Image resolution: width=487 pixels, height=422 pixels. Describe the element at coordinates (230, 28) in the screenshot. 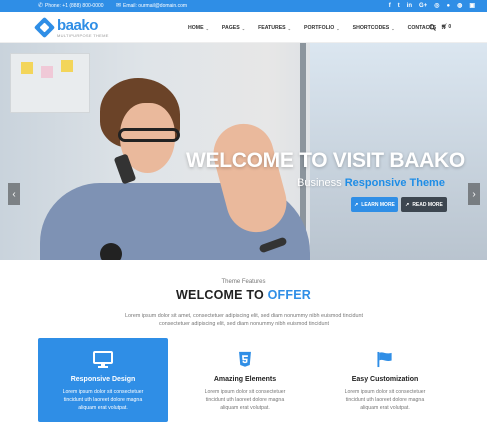

I see `nav-label: PAGES` at that location.